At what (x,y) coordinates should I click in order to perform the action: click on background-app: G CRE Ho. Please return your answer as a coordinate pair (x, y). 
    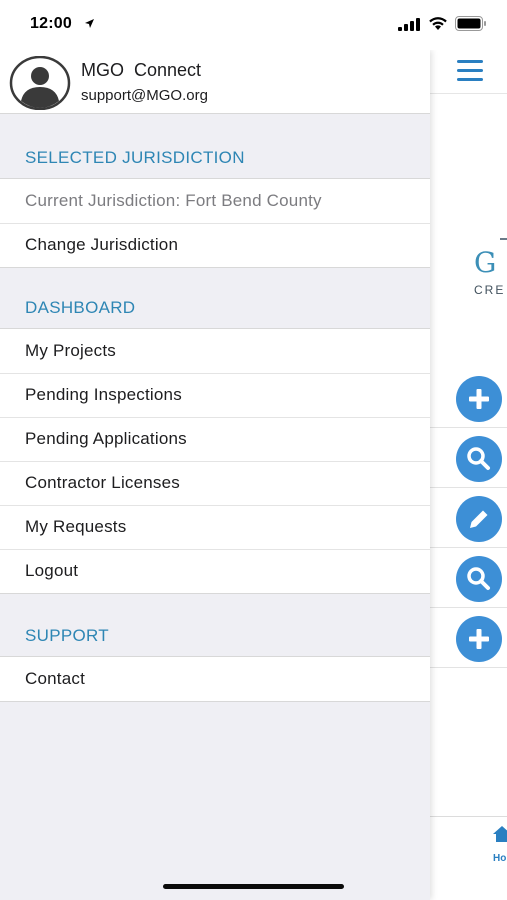
    Looking at the image, I should click on (468, 475).